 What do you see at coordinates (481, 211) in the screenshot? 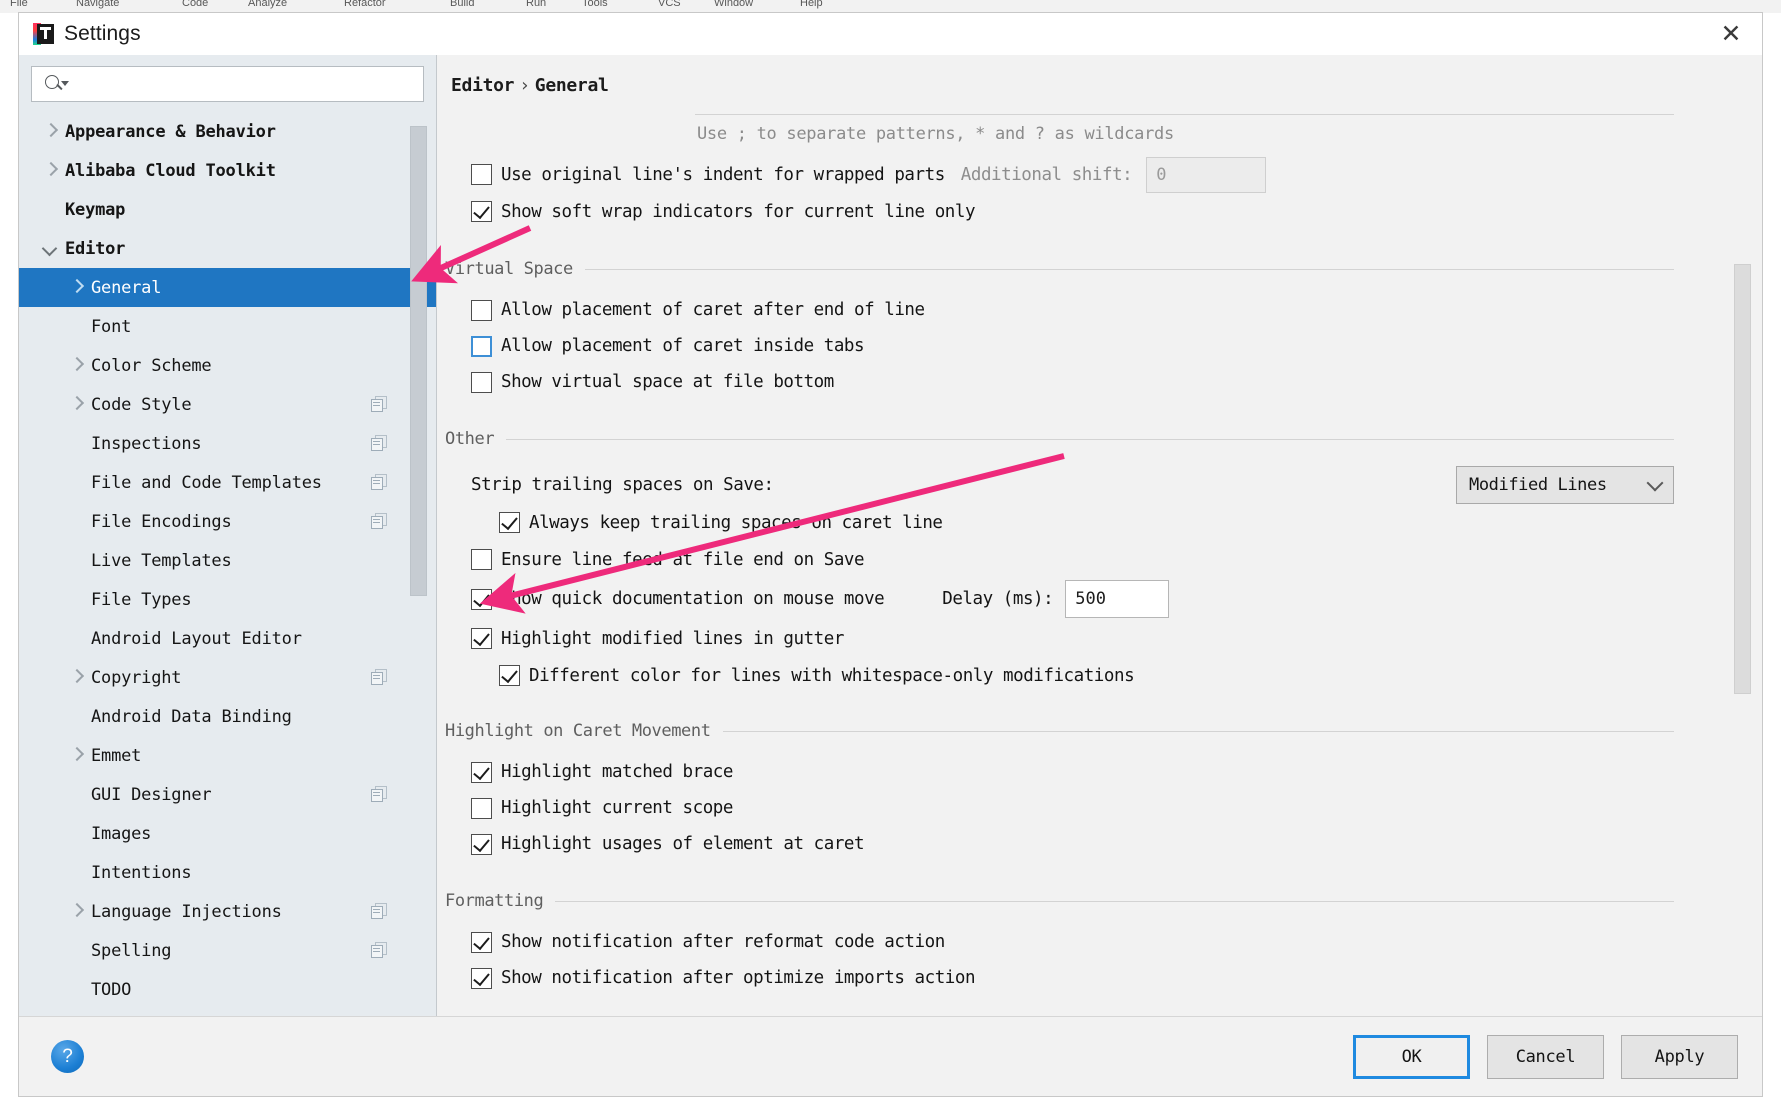
I see `checkbox-show-soft-wrap-indicators` at bounding box center [481, 211].